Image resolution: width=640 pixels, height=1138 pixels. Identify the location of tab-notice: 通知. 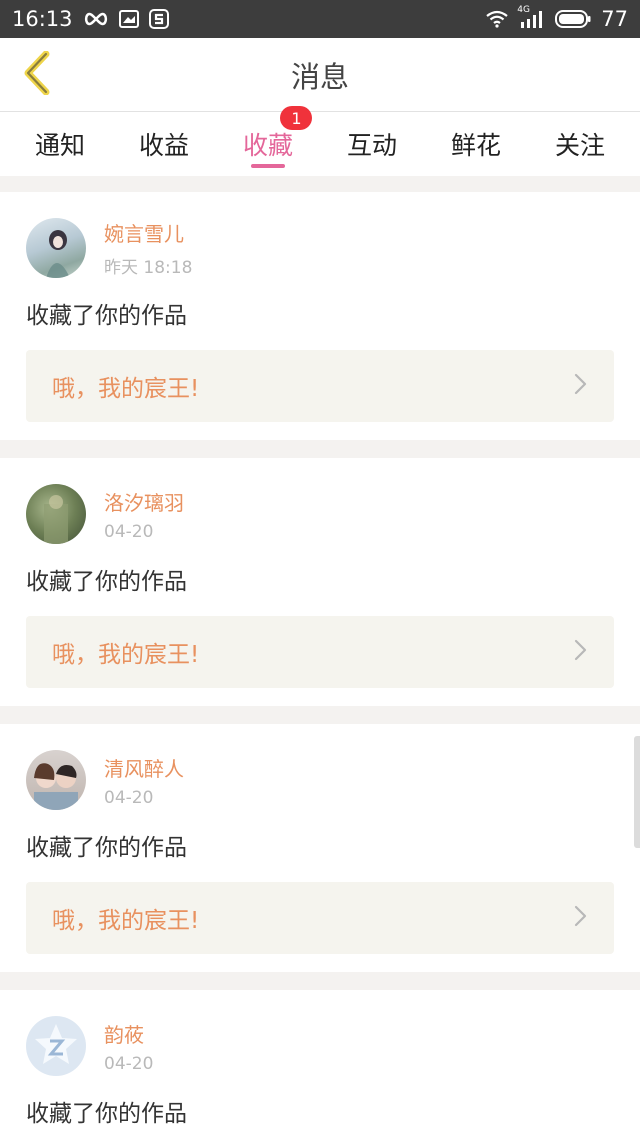
(60, 144).